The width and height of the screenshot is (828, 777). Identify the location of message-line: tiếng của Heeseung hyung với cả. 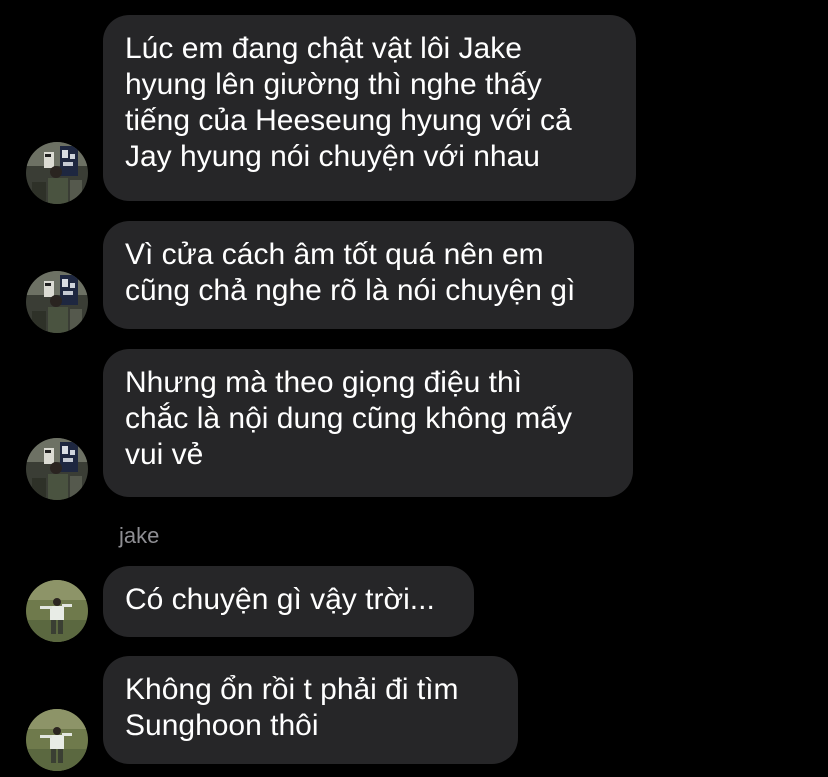
(348, 120).